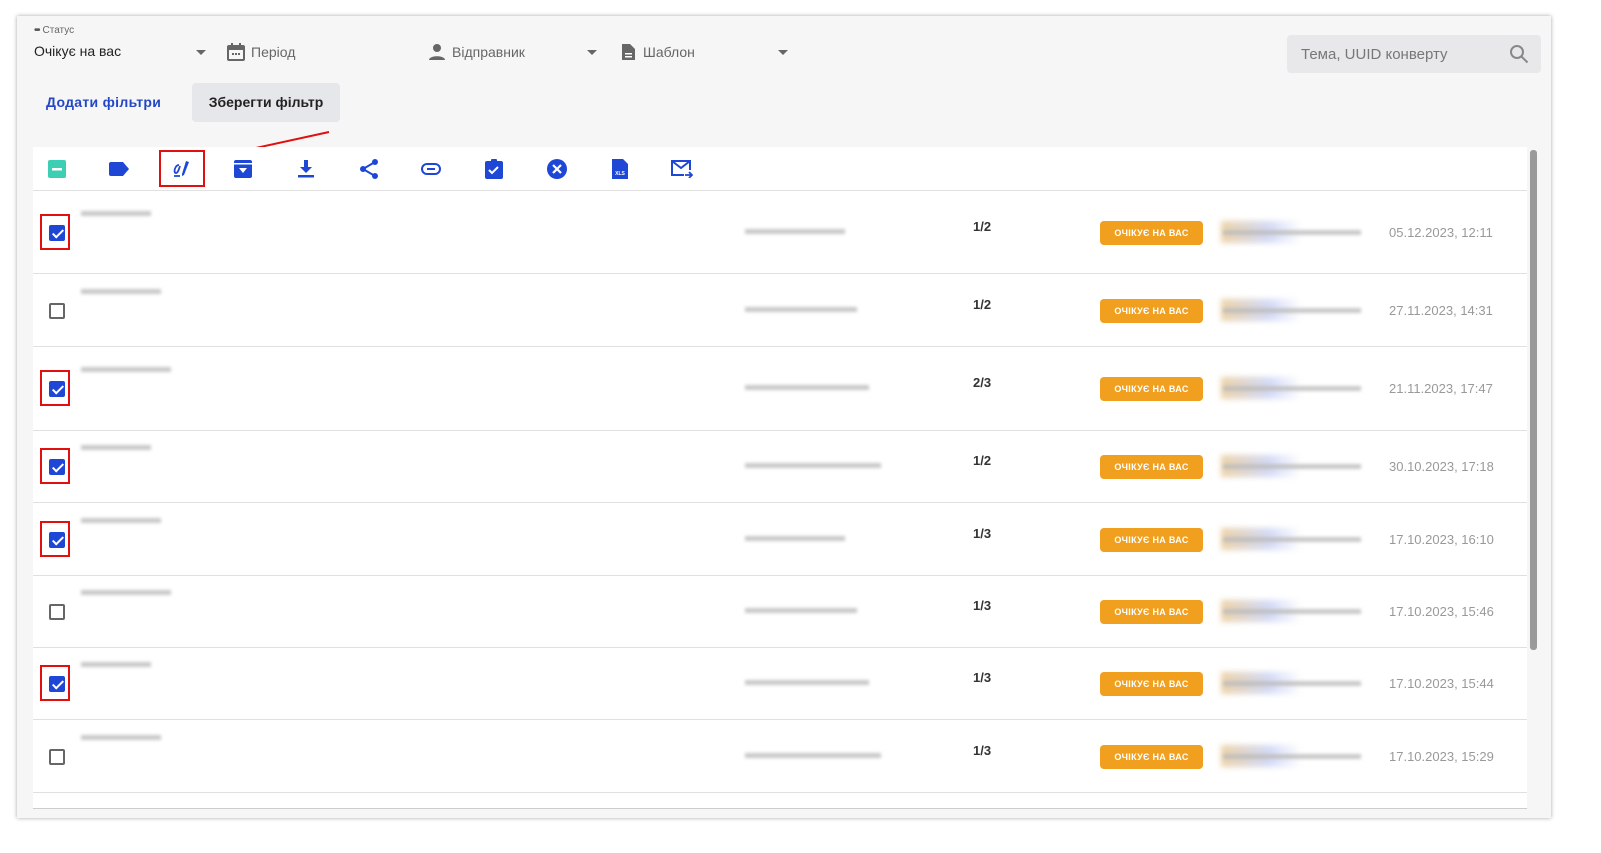 This screenshot has height=853, width=1601. What do you see at coordinates (1519, 54) in the screenshot?
I see `search-icon` at bounding box center [1519, 54].